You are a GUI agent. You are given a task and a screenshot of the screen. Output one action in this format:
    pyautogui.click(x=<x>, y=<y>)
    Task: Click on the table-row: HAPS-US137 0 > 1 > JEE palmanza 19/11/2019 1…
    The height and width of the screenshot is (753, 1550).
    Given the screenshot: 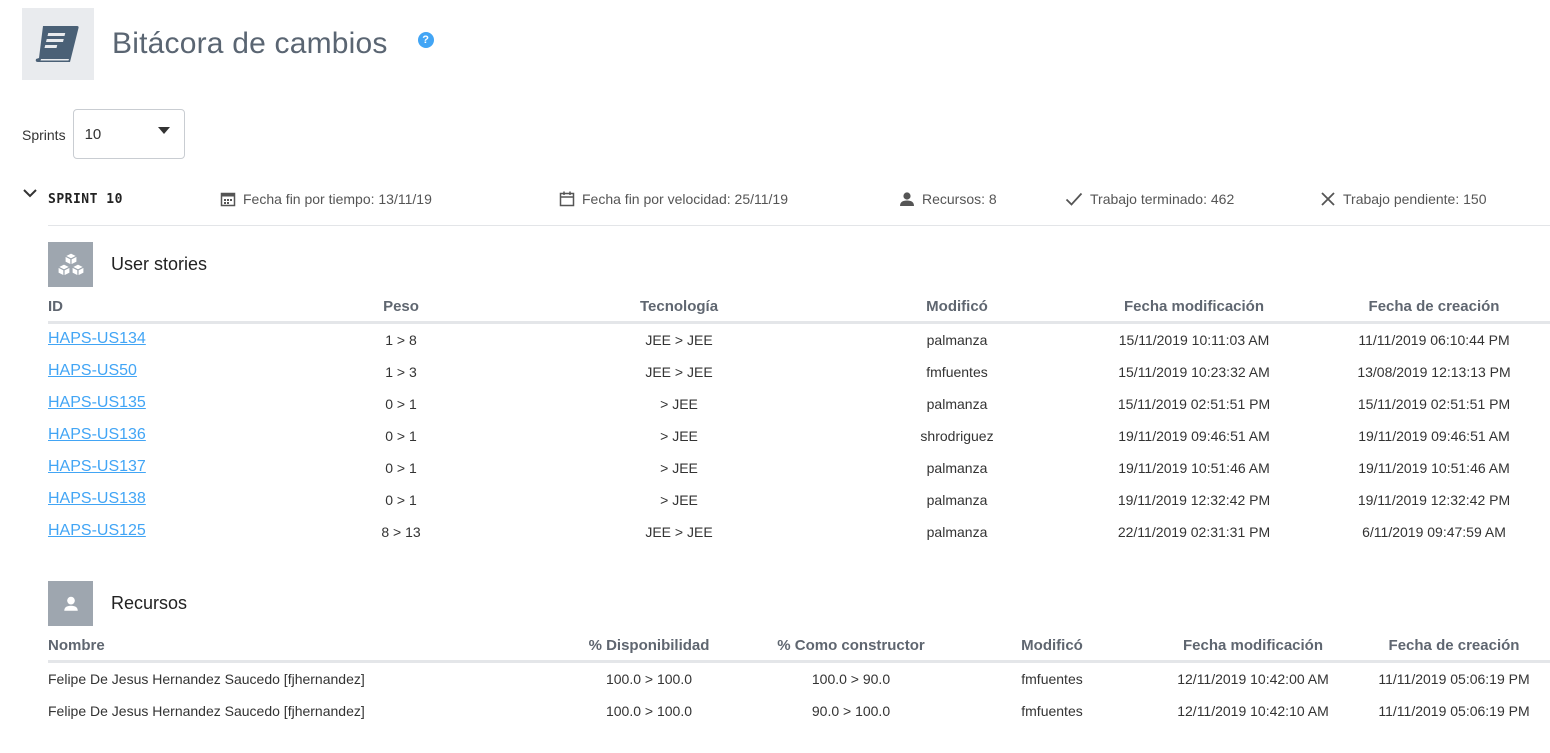 What is the action you would take?
    pyautogui.click(x=799, y=468)
    